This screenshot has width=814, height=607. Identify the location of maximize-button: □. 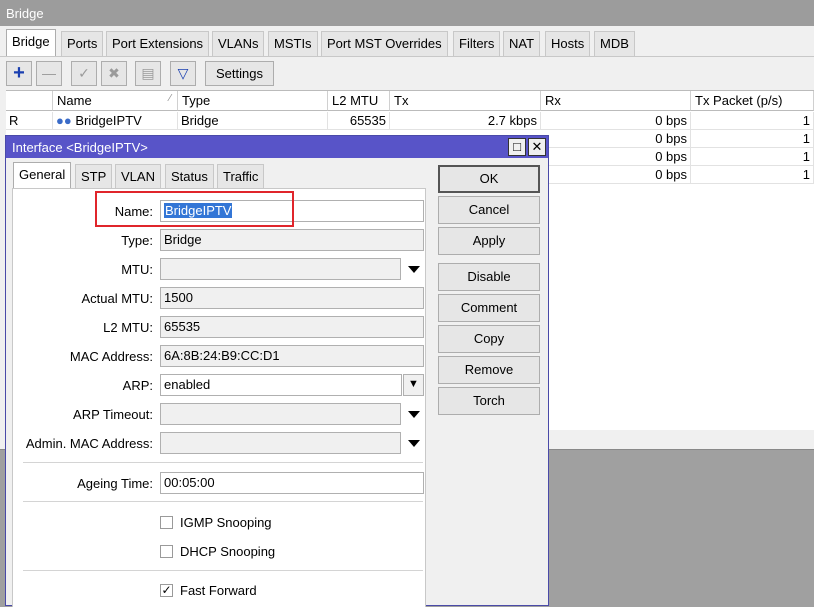
(517, 147).